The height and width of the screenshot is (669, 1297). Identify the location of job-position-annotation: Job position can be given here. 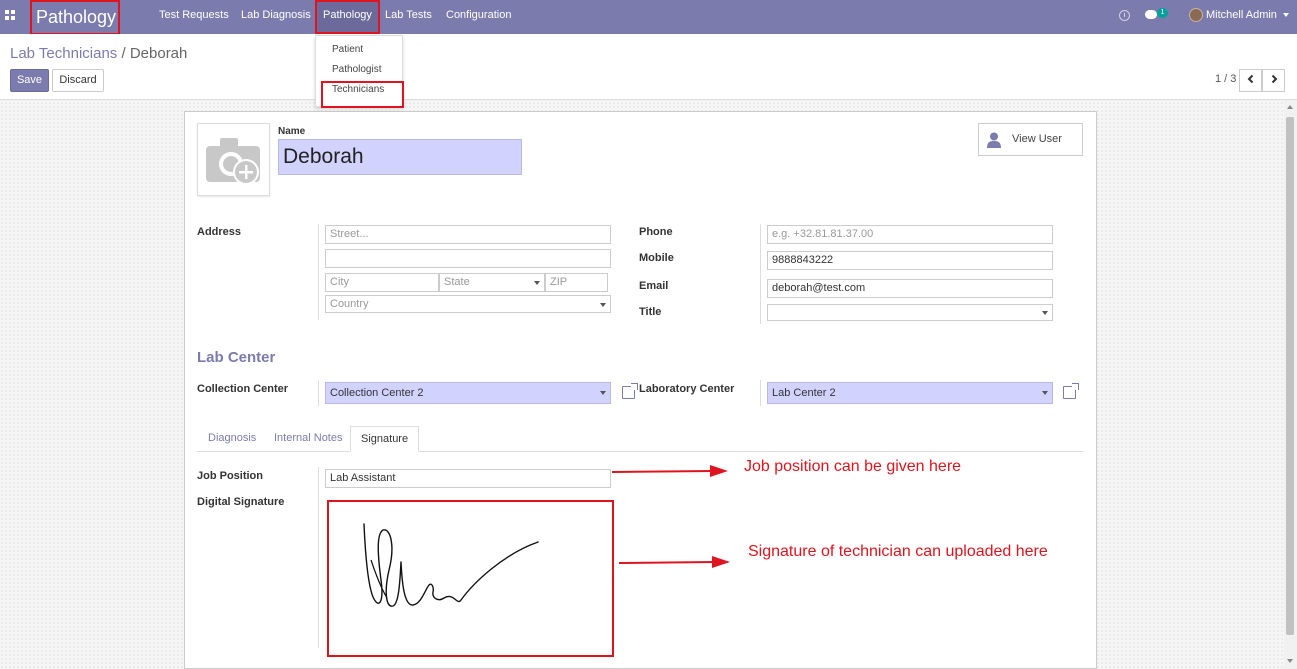
(853, 466).